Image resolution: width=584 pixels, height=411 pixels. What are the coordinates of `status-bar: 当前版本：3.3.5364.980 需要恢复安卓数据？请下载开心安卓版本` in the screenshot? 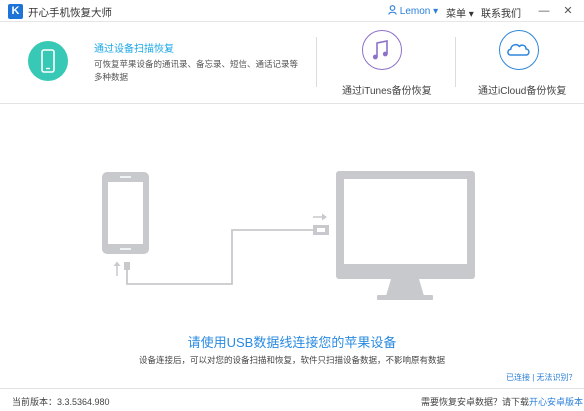 It's located at (292, 399).